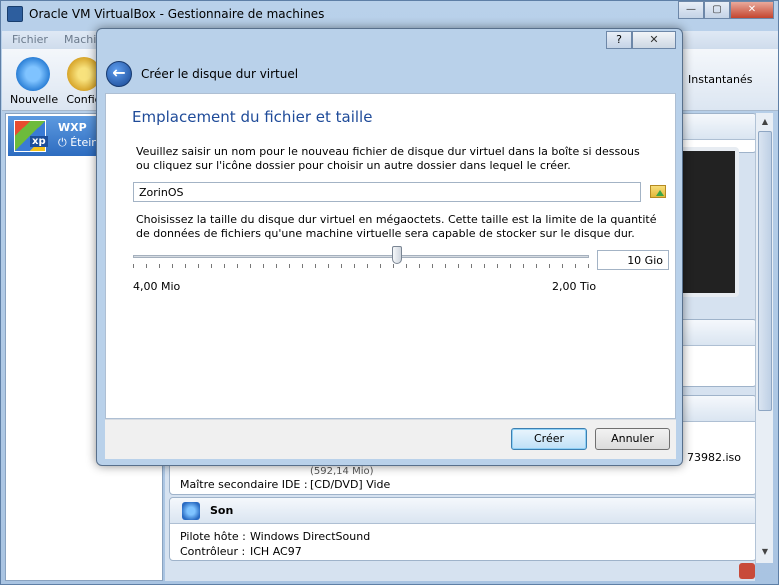  What do you see at coordinates (119, 74) in the screenshot?
I see `back-arrow-icon: ←` at bounding box center [119, 74].